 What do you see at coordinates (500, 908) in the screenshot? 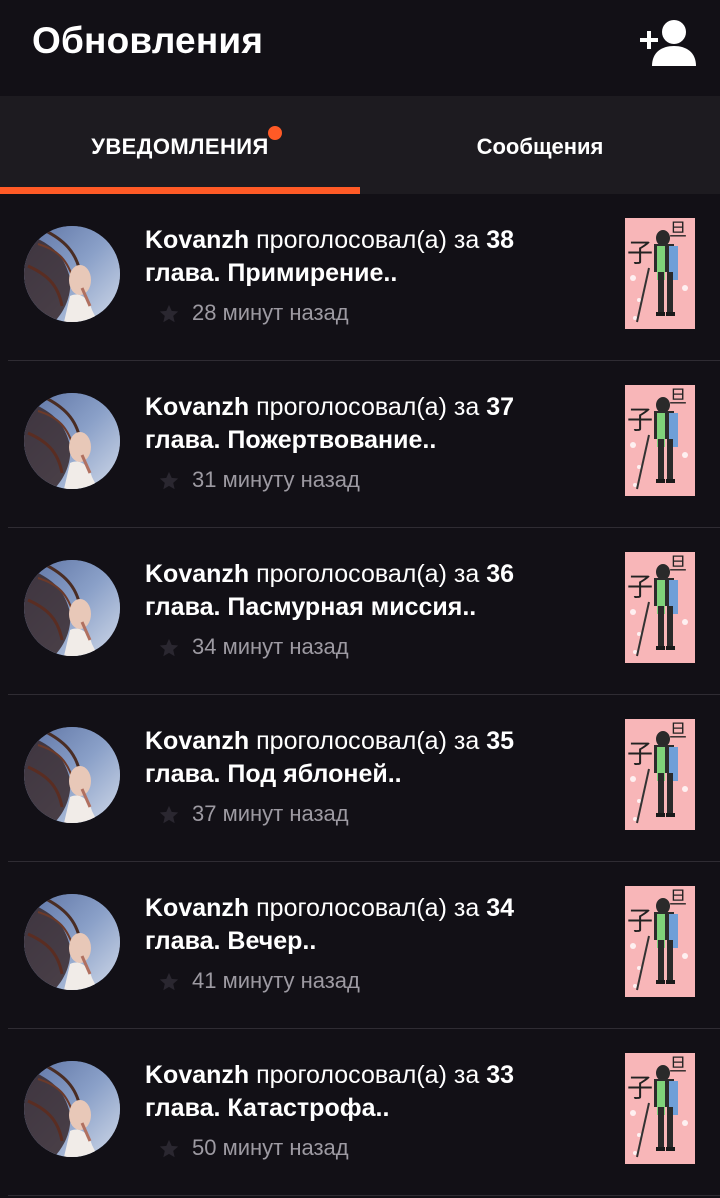
I see `chapter-number: 34` at bounding box center [500, 908].